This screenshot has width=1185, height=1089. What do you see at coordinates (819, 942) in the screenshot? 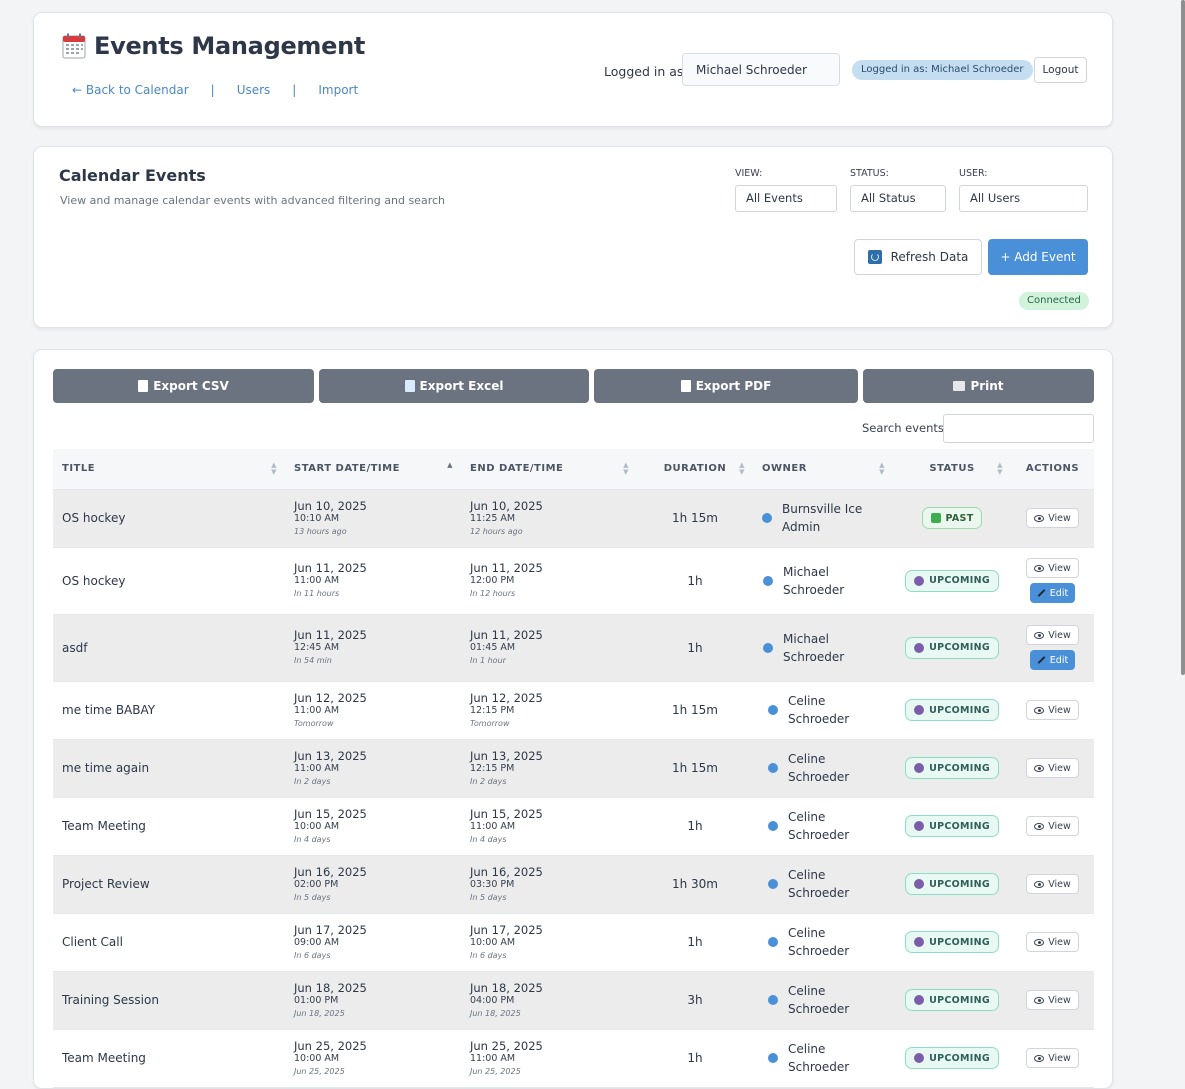
I see `owner-name: Celine Schroeder` at bounding box center [819, 942].